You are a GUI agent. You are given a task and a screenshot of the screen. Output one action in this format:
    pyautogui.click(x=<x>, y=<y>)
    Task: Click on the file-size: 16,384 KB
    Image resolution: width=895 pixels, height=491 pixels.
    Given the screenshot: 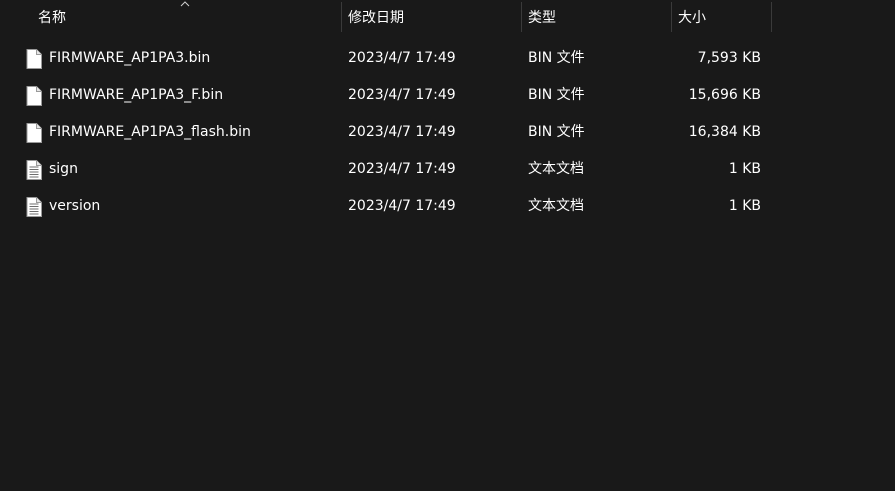 What is the action you would take?
    pyautogui.click(x=724, y=132)
    